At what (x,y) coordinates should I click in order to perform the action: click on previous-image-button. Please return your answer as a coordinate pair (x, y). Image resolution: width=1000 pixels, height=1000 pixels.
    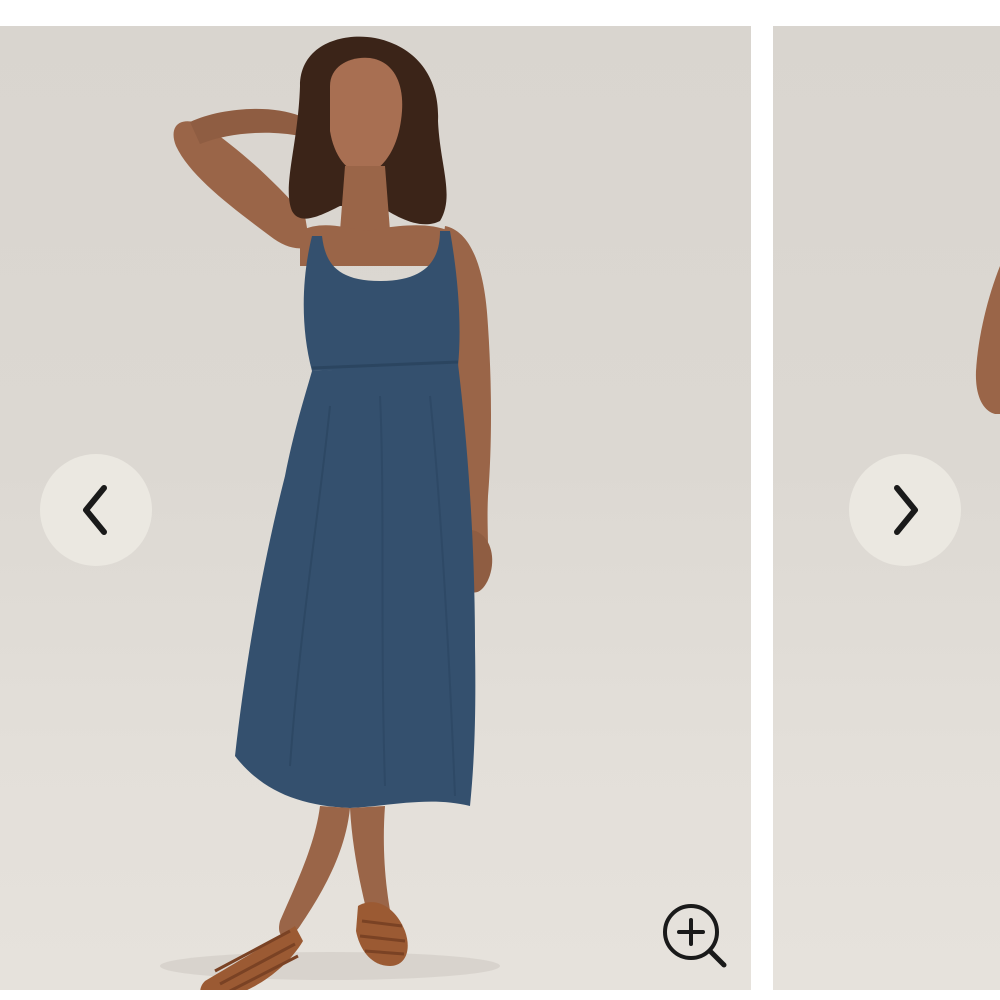
    Looking at the image, I should click on (96, 510).